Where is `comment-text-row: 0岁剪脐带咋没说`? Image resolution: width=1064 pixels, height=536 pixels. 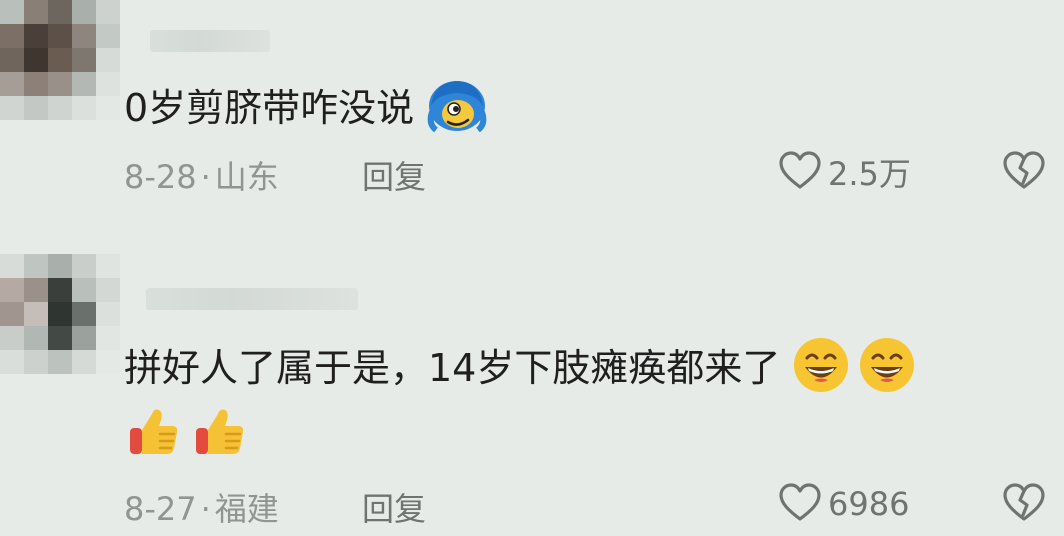
comment-text-row: 0岁剪脐带咋没说 is located at coordinates (306, 110).